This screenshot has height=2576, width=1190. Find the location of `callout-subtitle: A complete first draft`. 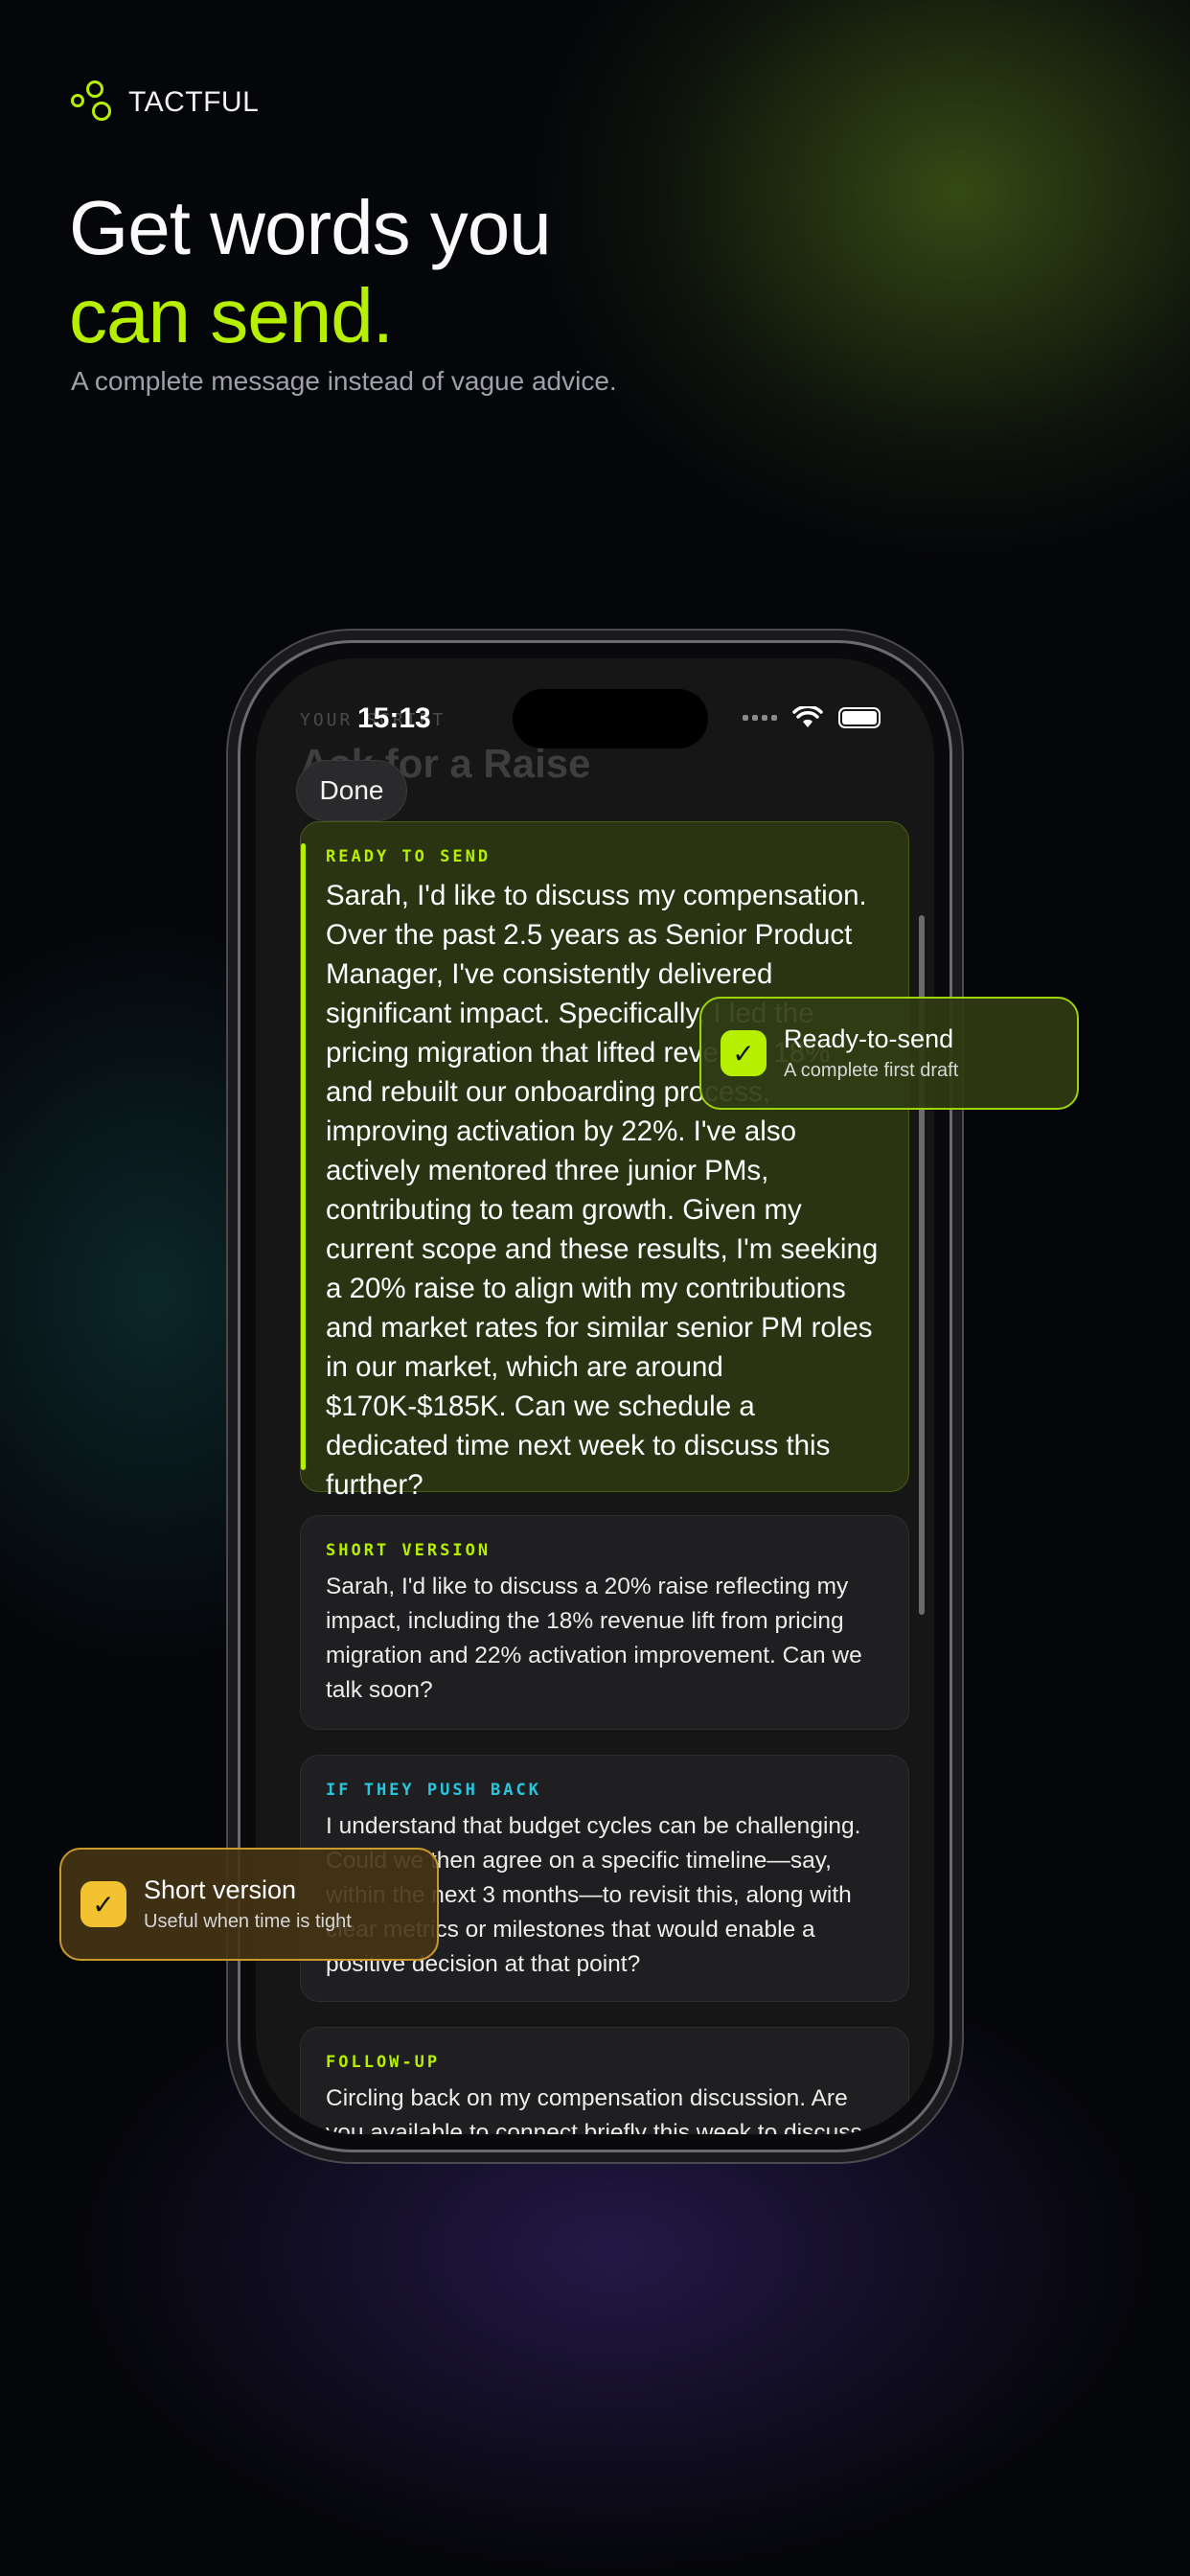

callout-subtitle: A complete first draft is located at coordinates (872, 1070).